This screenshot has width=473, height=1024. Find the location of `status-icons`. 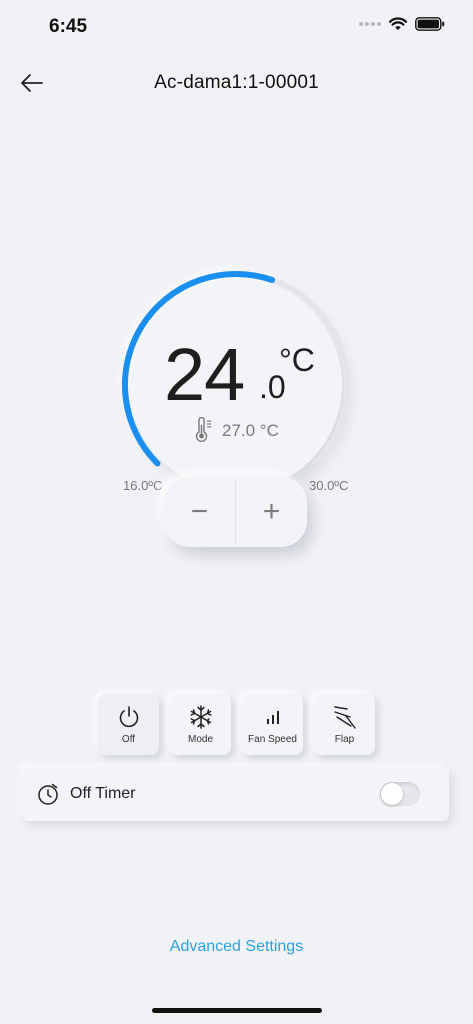

status-icons is located at coordinates (402, 24).